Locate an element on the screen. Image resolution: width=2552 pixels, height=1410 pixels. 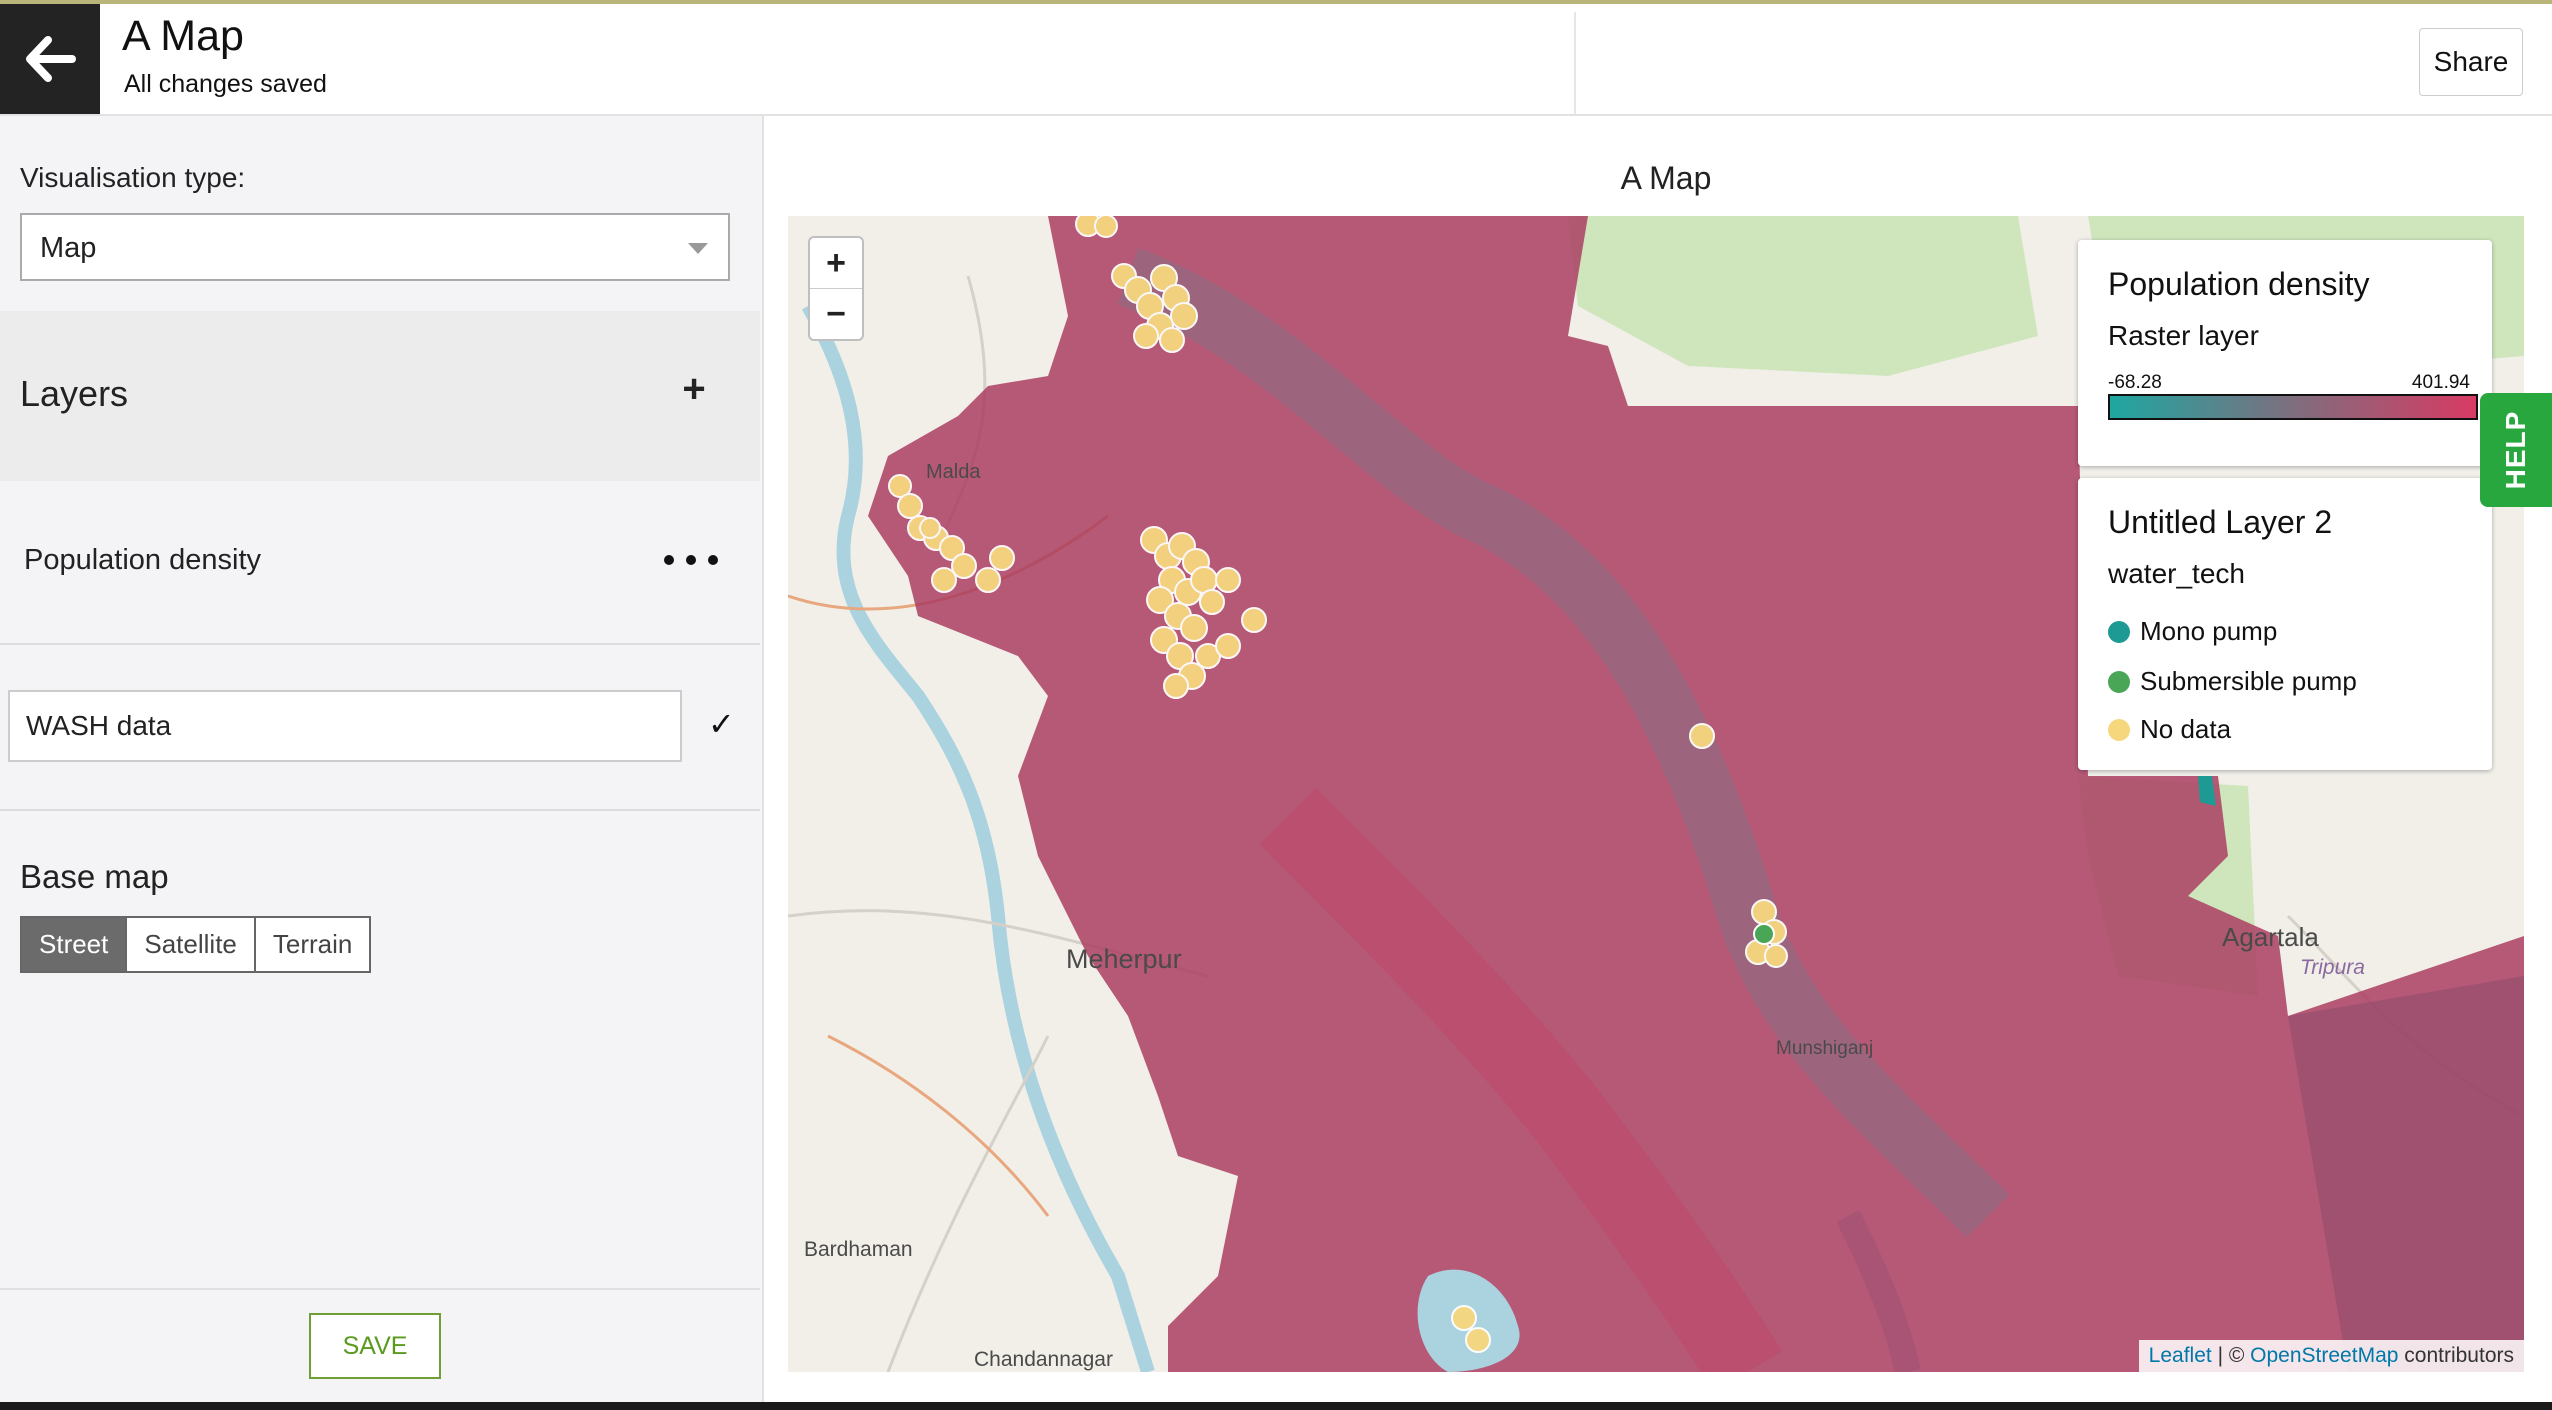
help-label: HELP is located at coordinates (2515, 450).